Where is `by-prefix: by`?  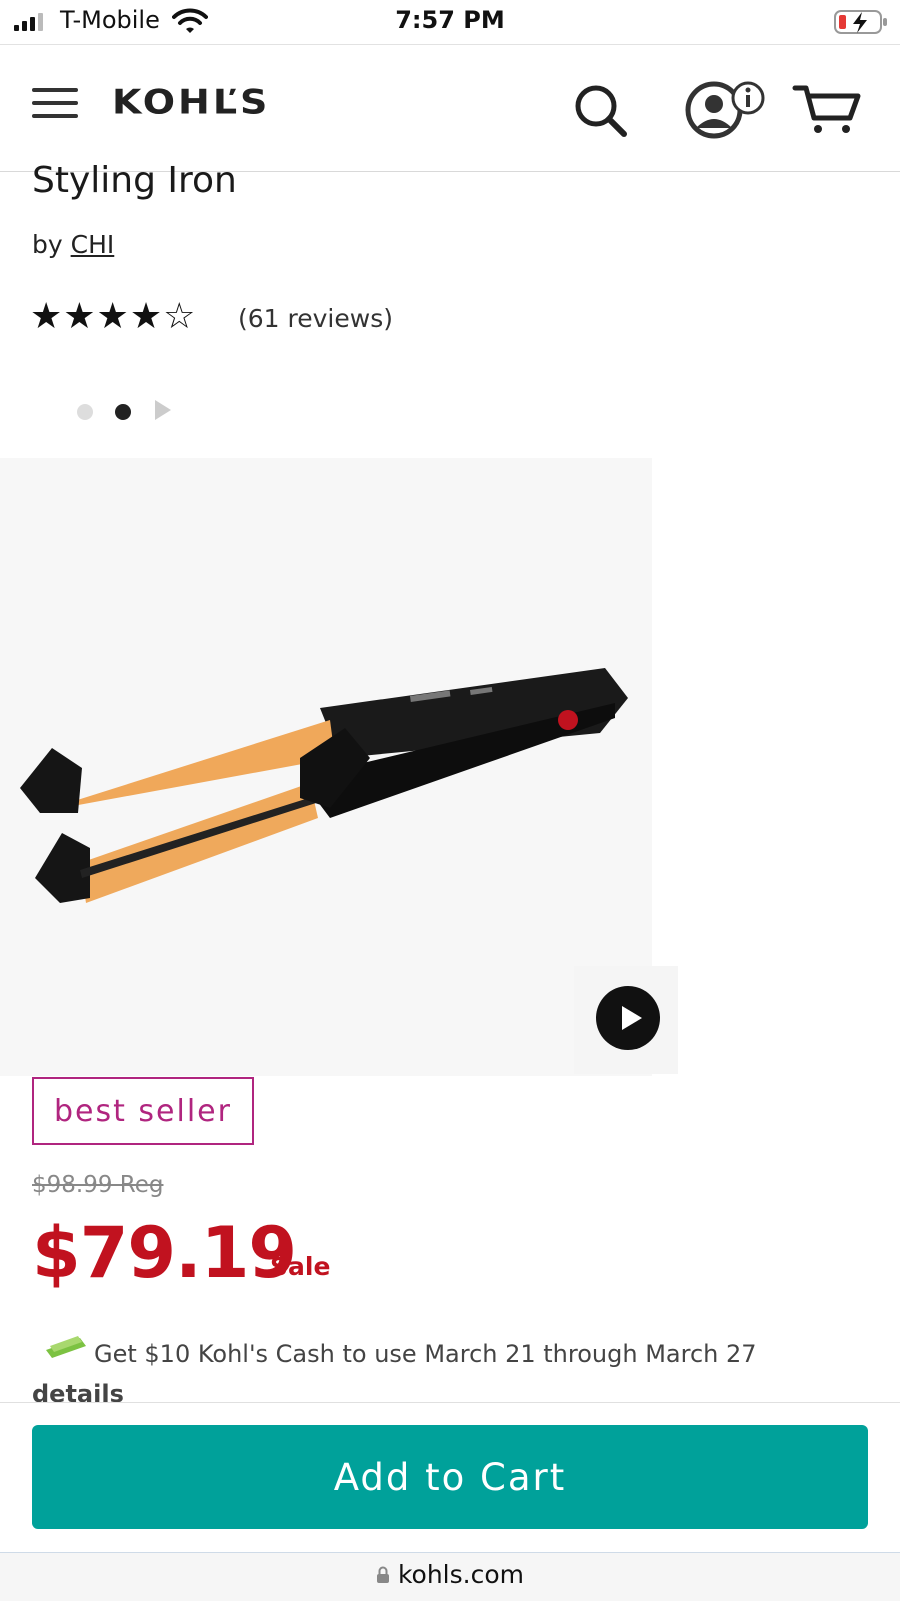
by-prefix: by is located at coordinates (47, 244).